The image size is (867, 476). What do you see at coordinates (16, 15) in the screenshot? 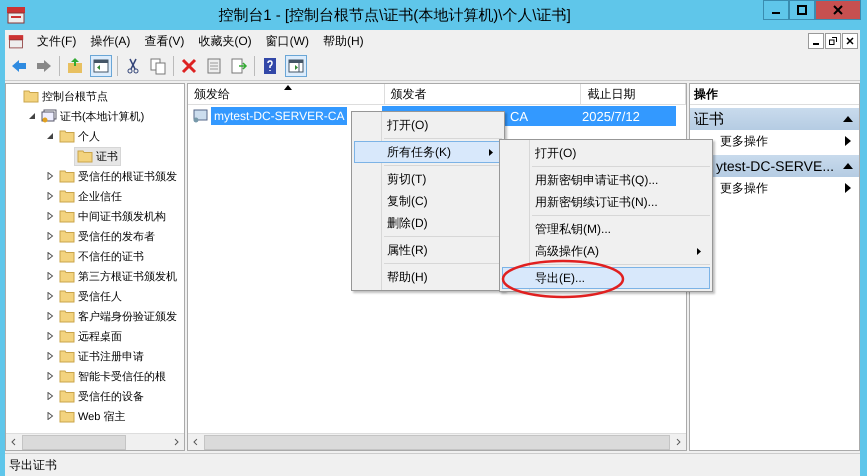
I see `app-icon` at bounding box center [16, 15].